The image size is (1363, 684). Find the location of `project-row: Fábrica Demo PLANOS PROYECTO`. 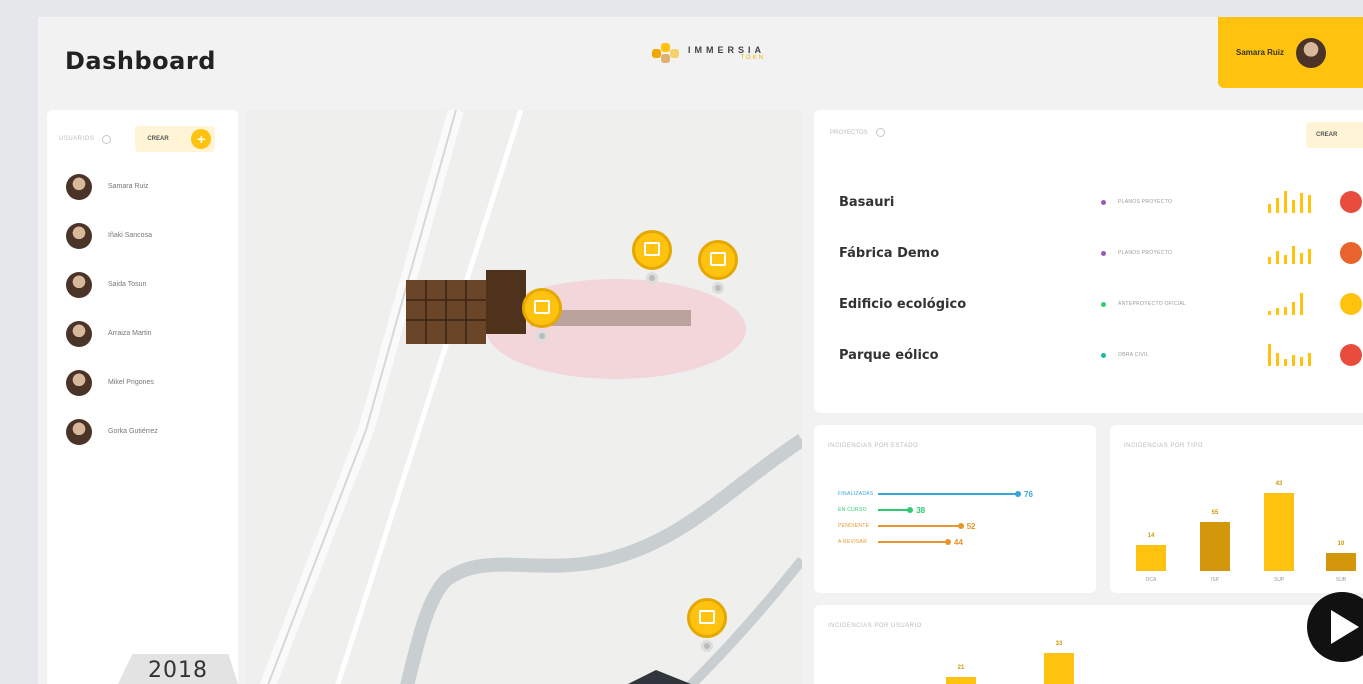

project-row: Fábrica Demo PLANOS PROYECTO is located at coordinates (1100, 253).